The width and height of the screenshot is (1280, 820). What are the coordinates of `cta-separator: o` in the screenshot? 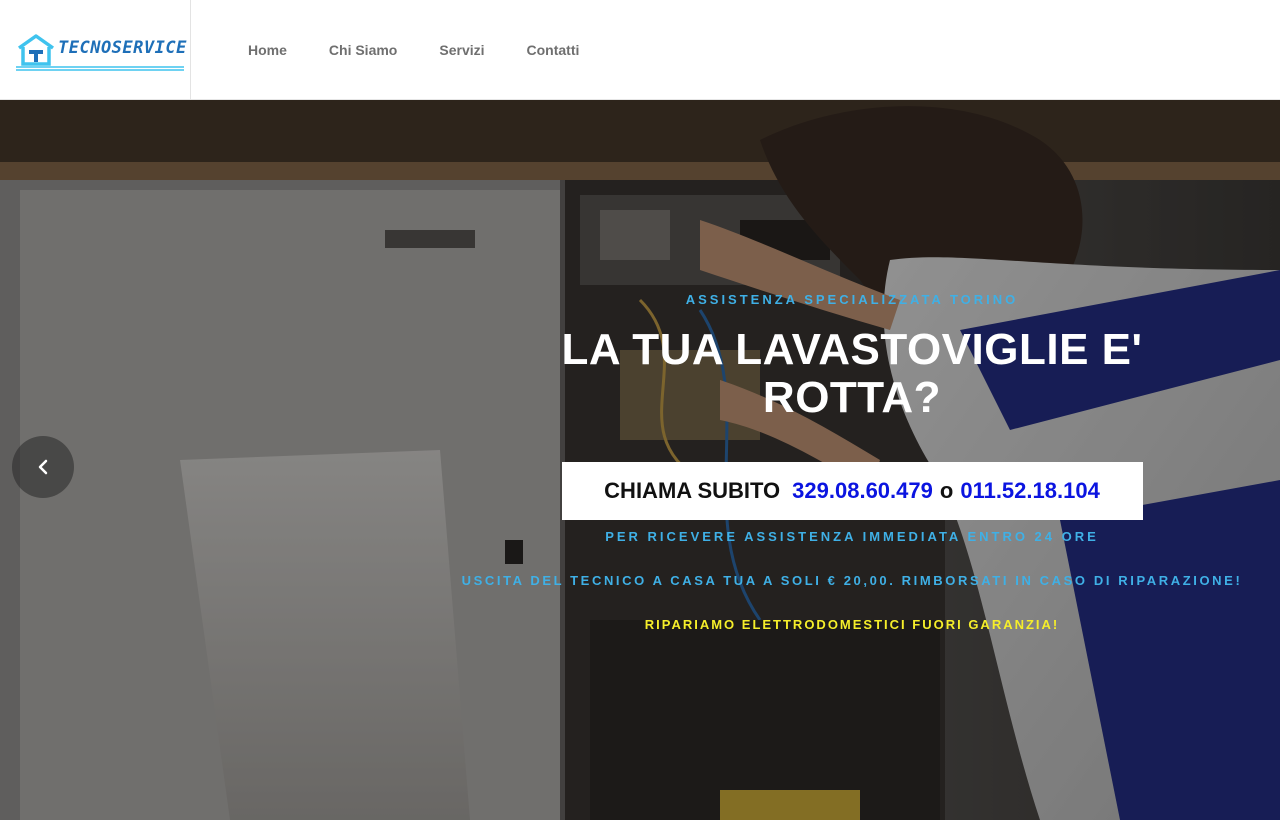 It's located at (946, 490).